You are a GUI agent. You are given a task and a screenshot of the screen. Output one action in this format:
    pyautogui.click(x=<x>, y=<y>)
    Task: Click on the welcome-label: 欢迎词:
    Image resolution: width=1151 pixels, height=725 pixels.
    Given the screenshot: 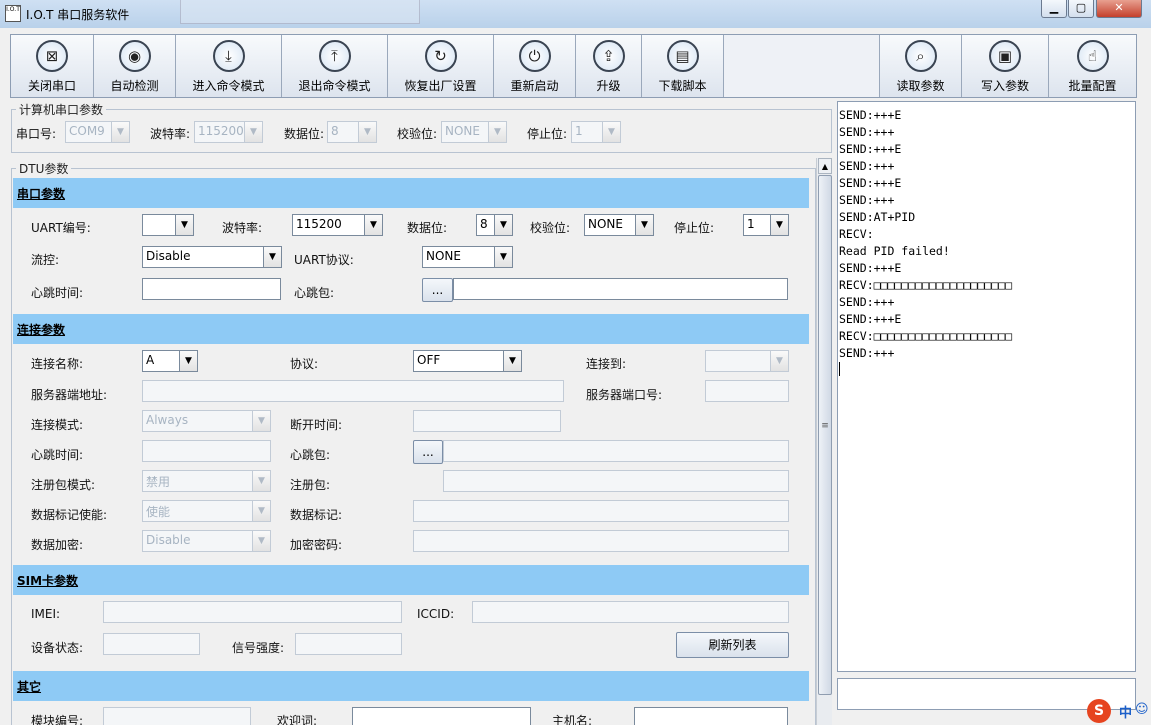 What is the action you would take?
    pyautogui.click(x=297, y=719)
    